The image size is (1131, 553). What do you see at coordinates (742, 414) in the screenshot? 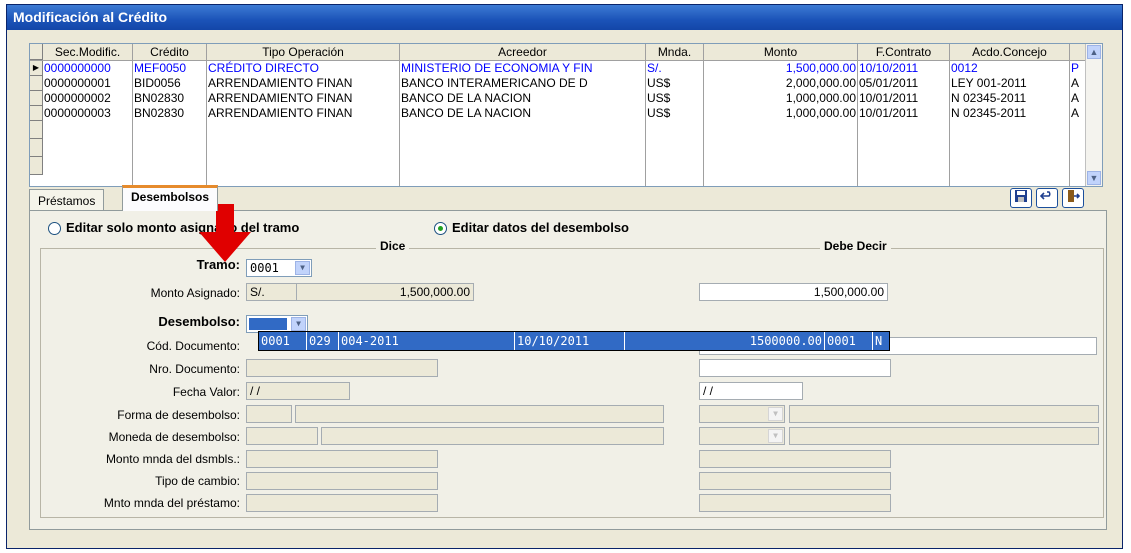
I see `forma-debe-select: ▼` at bounding box center [742, 414].